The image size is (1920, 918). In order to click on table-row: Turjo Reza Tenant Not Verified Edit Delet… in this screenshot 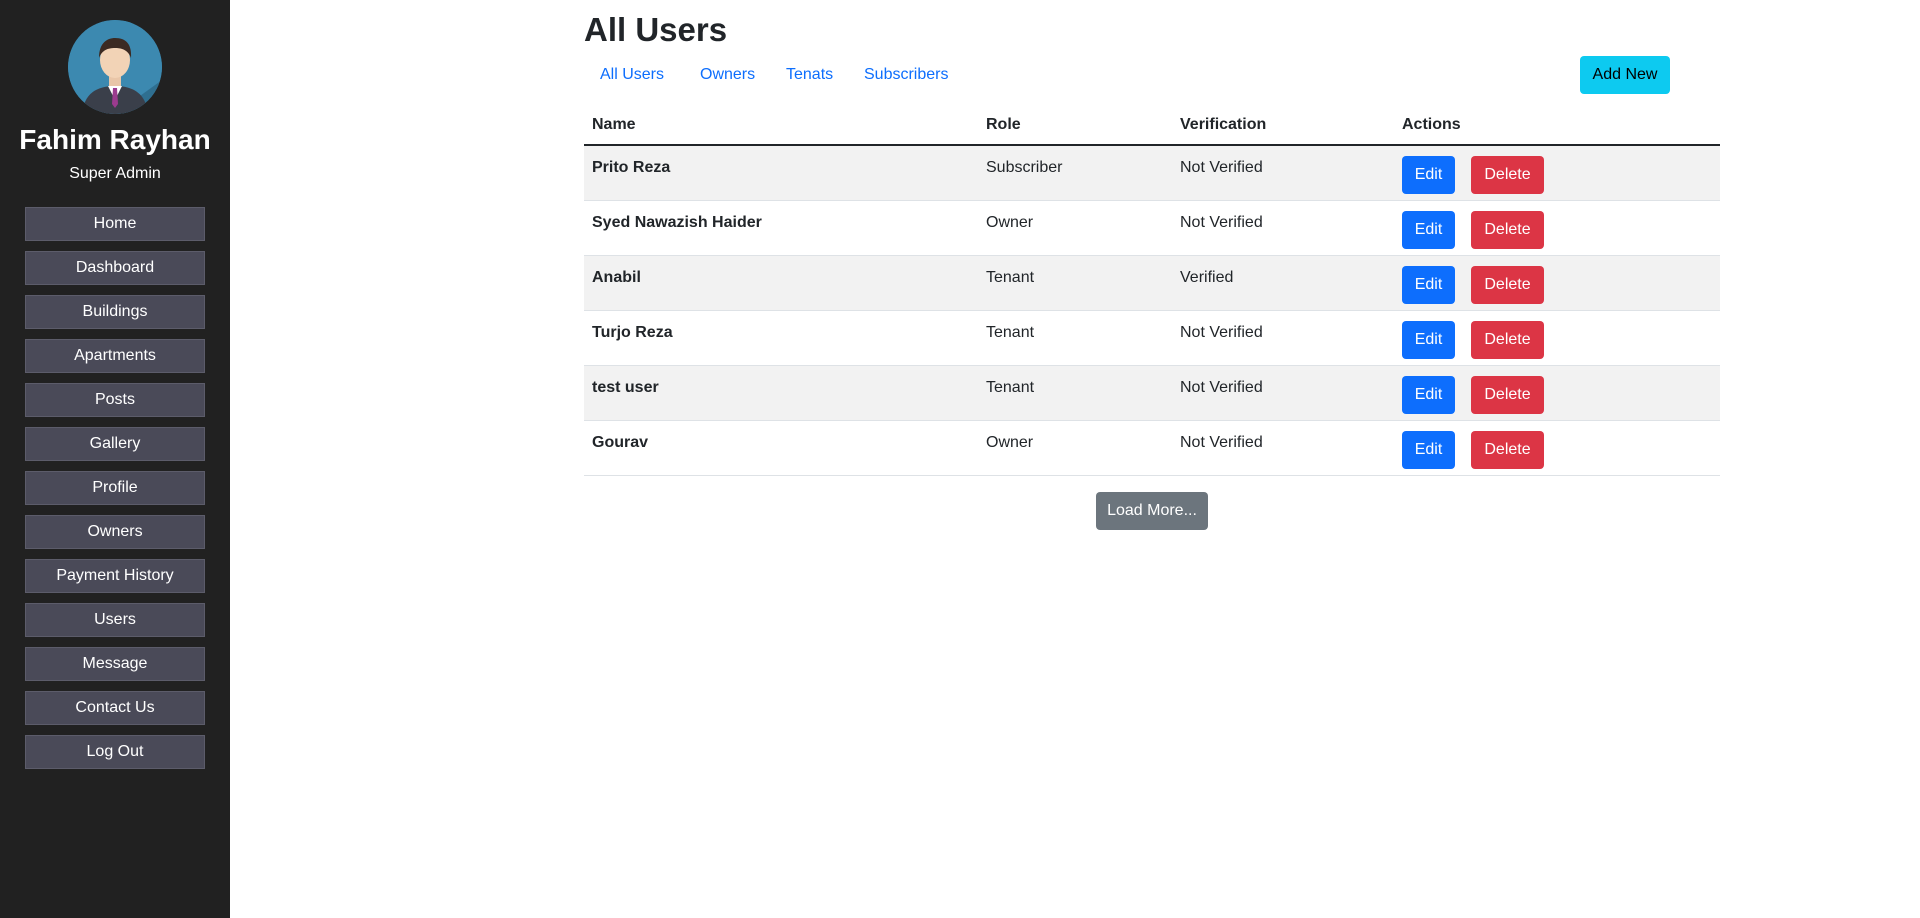, I will do `click(1152, 338)`.